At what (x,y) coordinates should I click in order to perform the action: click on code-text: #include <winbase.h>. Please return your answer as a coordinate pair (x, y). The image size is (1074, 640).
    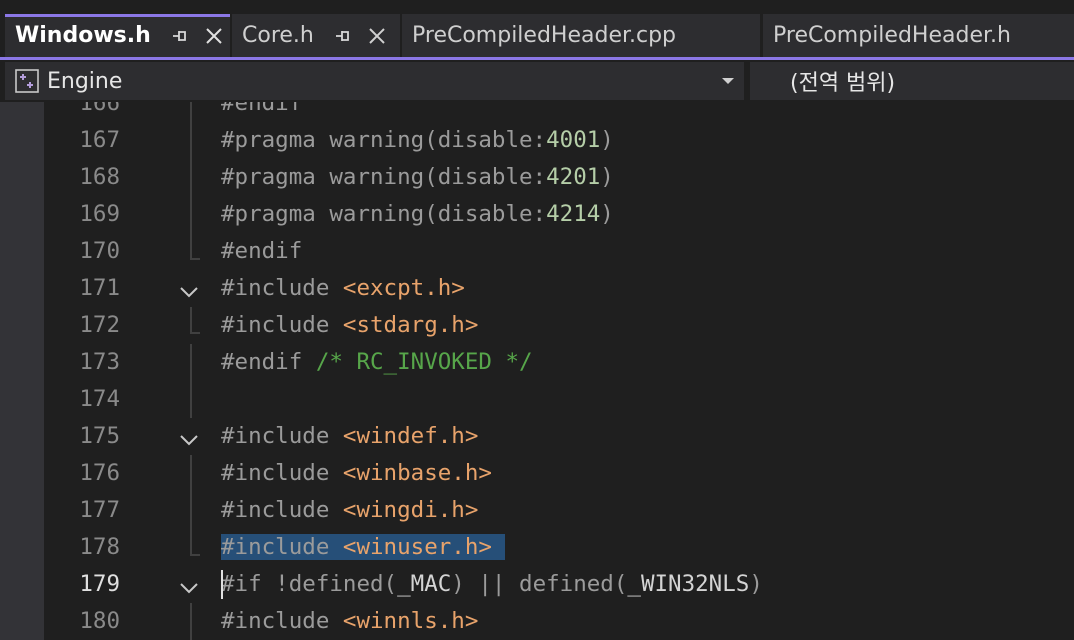
    Looking at the image, I should click on (356, 473).